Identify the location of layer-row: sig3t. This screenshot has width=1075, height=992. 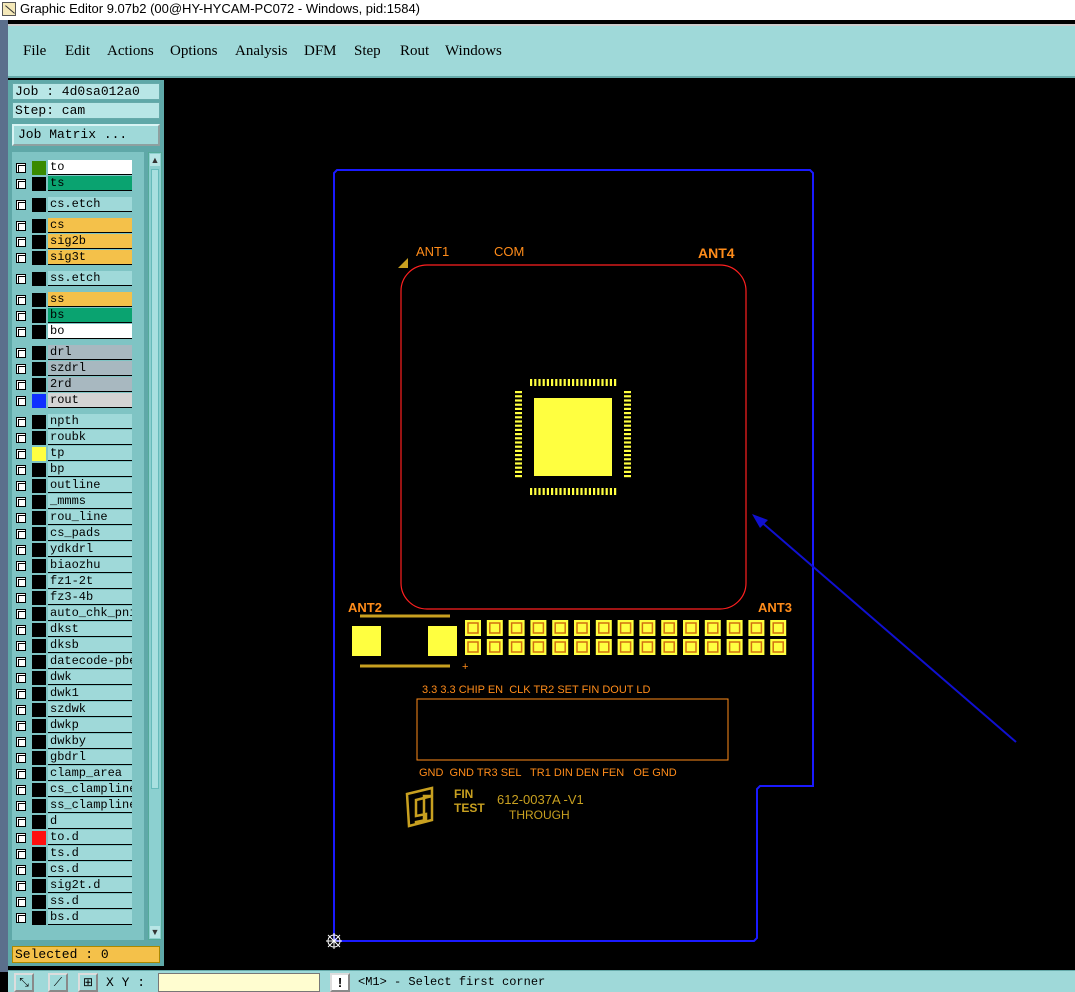
(78, 258).